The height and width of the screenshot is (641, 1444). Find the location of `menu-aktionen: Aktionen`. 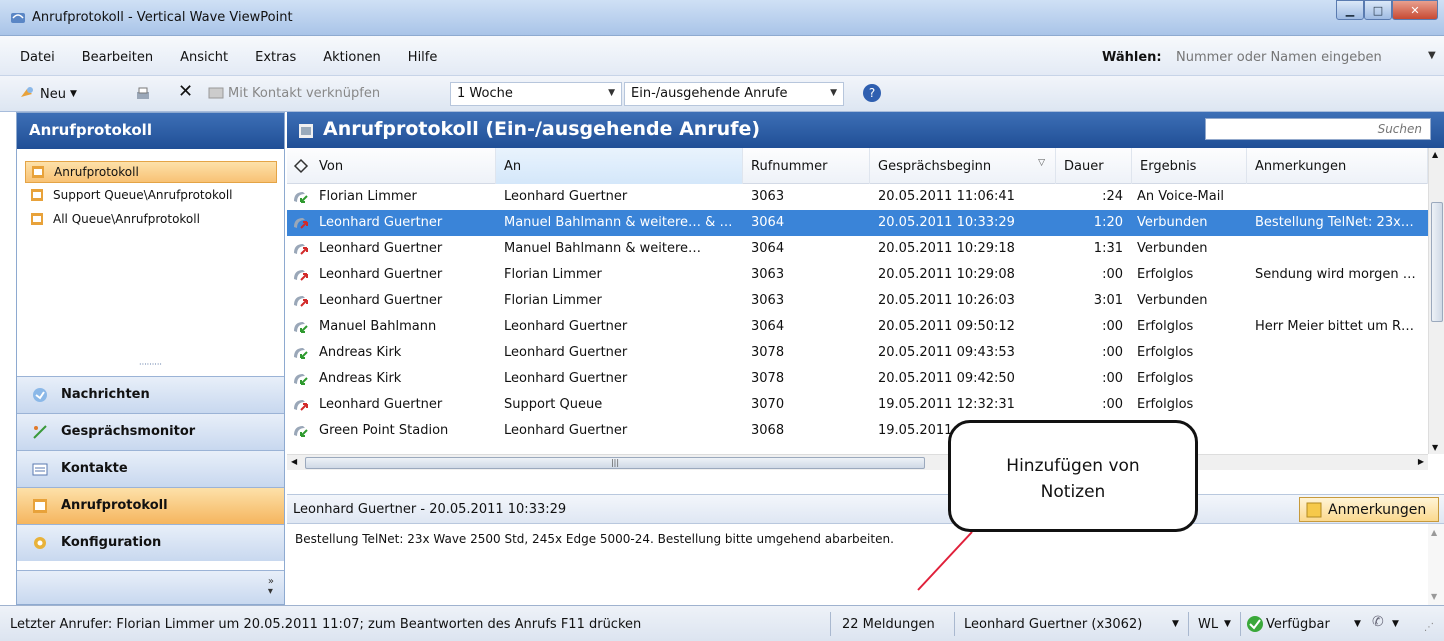

menu-aktionen: Aktionen is located at coordinates (352, 57).